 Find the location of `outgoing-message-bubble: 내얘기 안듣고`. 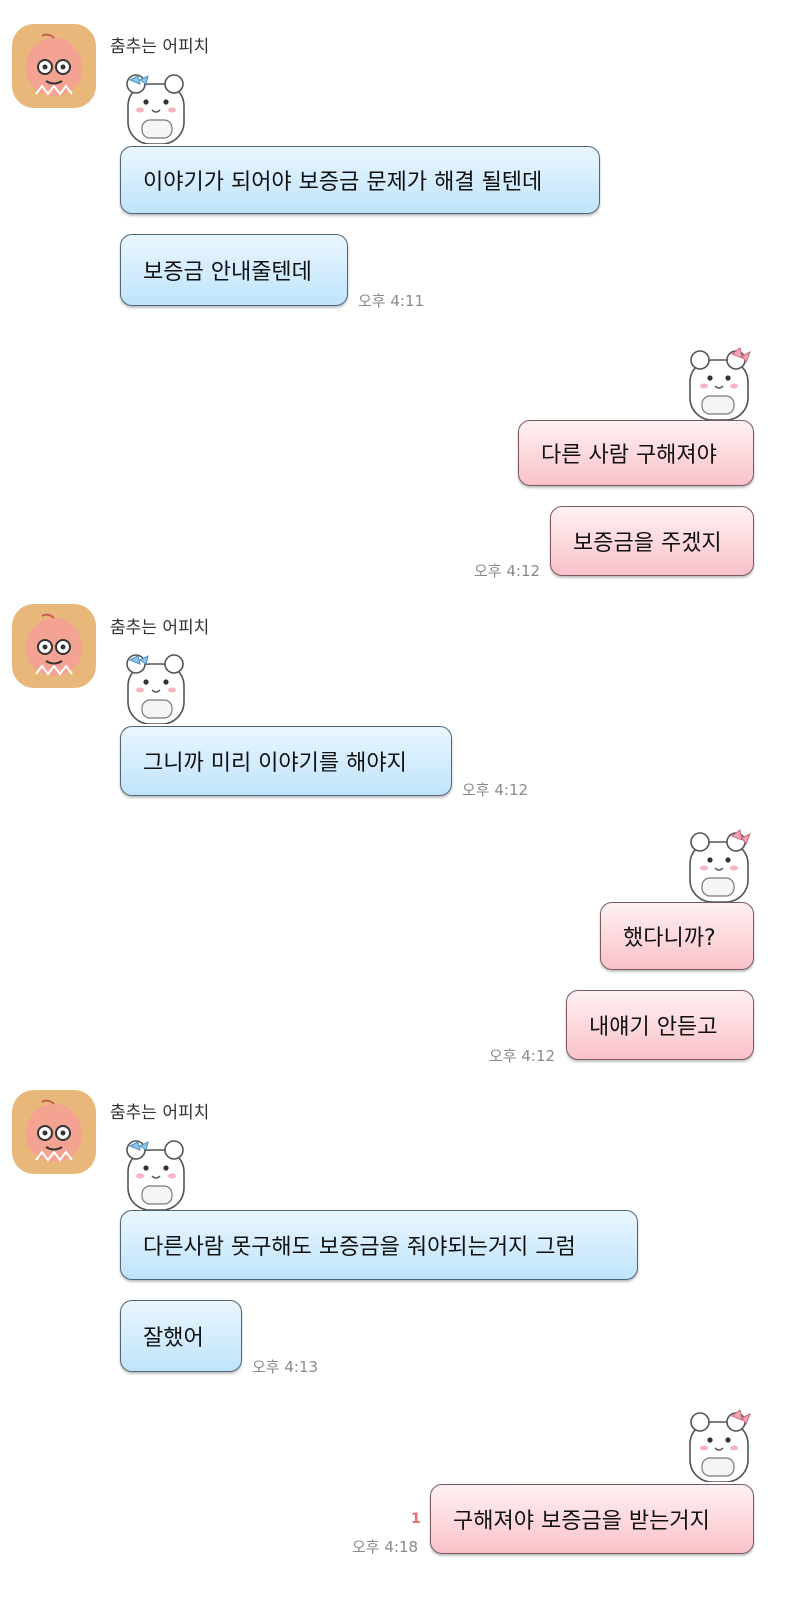

outgoing-message-bubble: 내얘기 안듣고 is located at coordinates (660, 1025).